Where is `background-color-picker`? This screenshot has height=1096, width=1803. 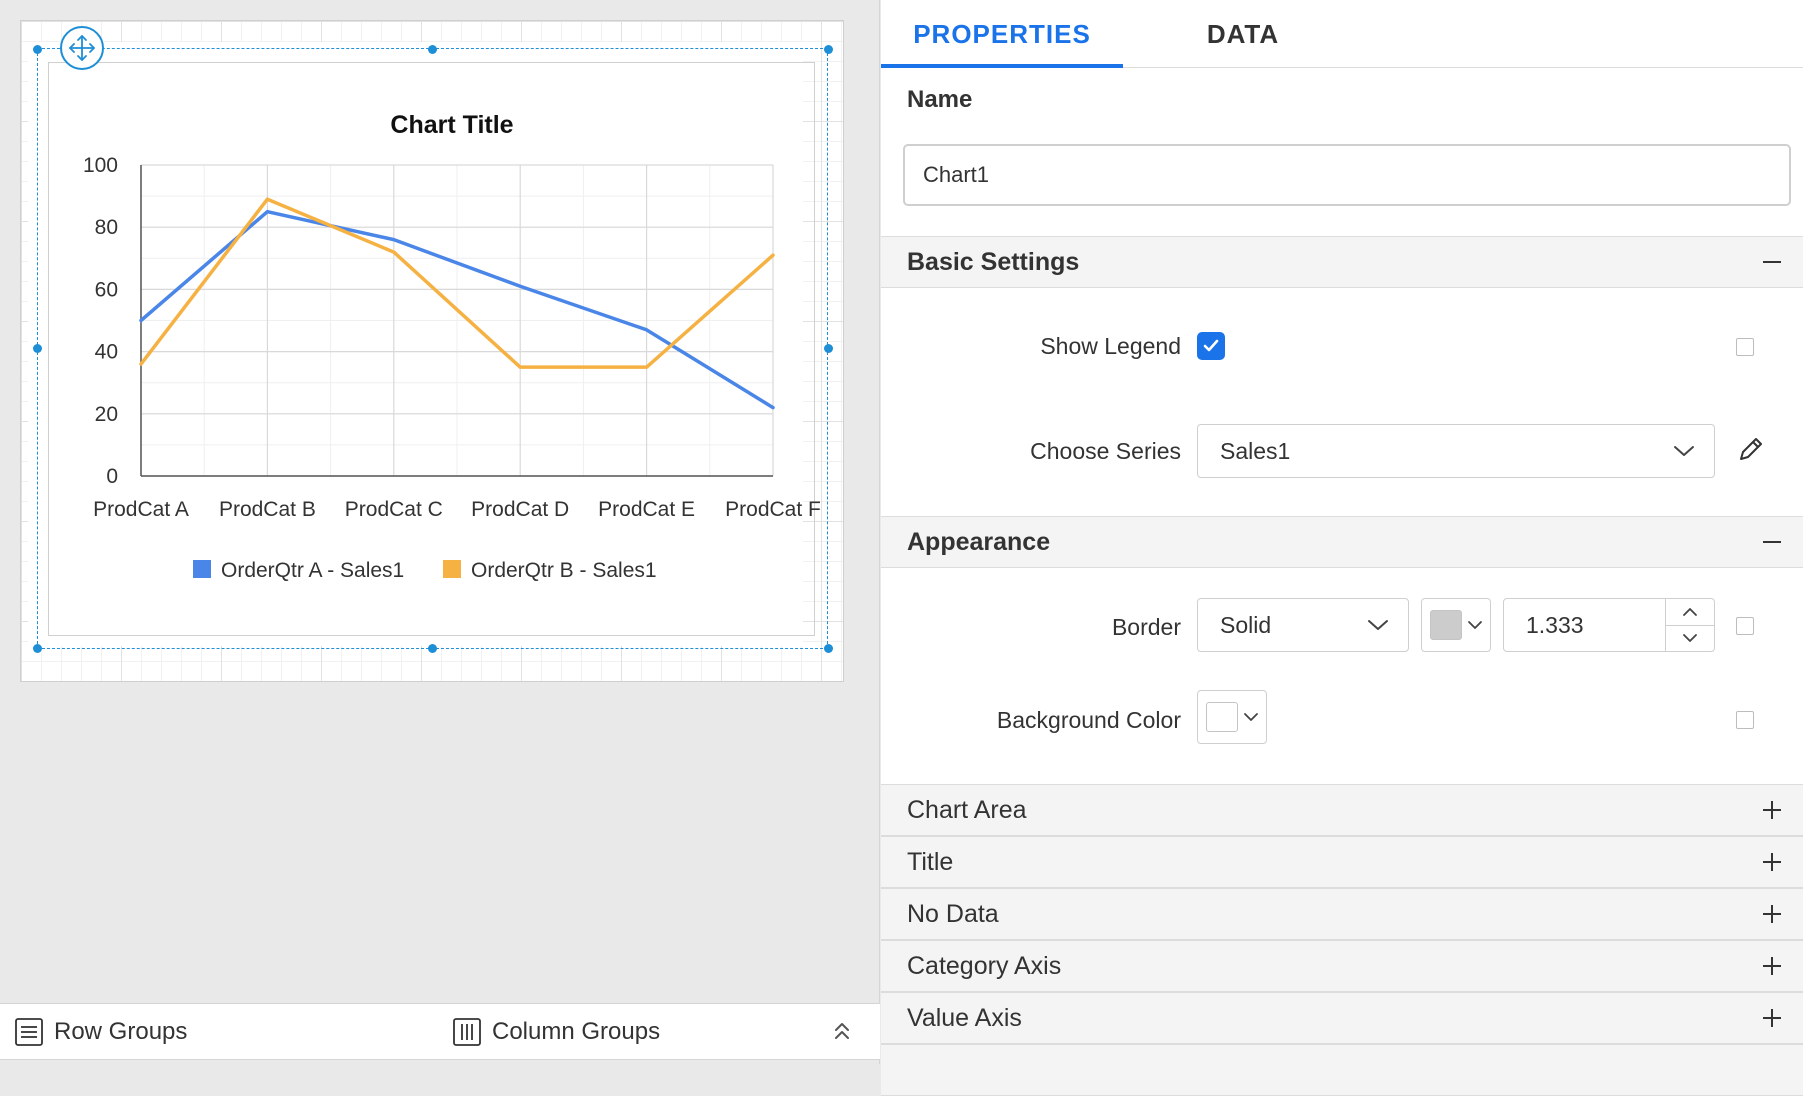
background-color-picker is located at coordinates (1232, 717).